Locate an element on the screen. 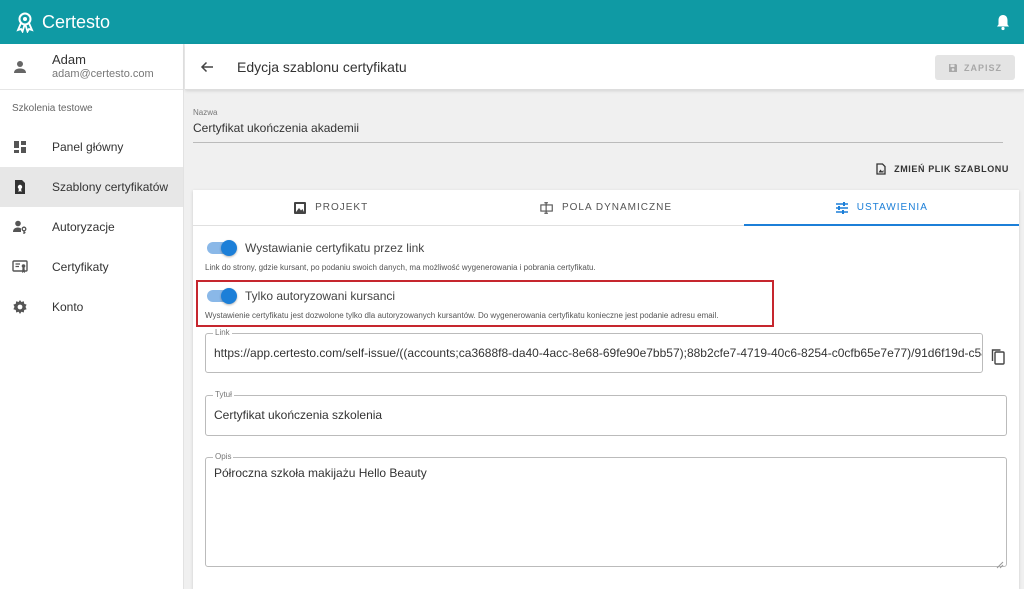  tab-project: PROJEKT is located at coordinates (330, 207).